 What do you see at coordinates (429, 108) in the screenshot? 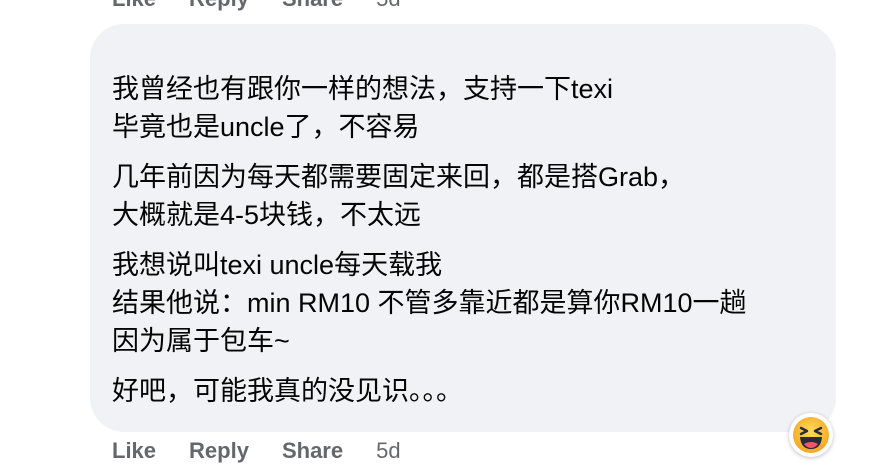
I see `comment-paragraph: 我曾经也有跟你一样的想法，支持一下texi 毕竟也是uncle了，不容易` at bounding box center [429, 108].